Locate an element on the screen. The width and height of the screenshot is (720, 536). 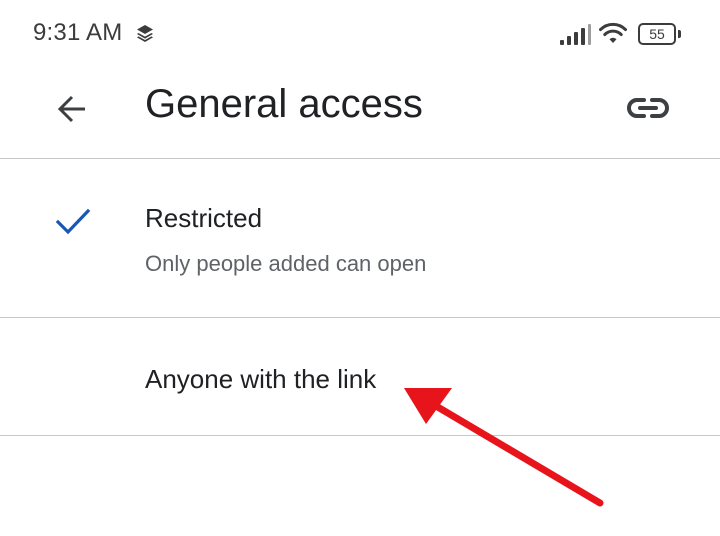
copy-link-button is located at coordinates (648, 108).